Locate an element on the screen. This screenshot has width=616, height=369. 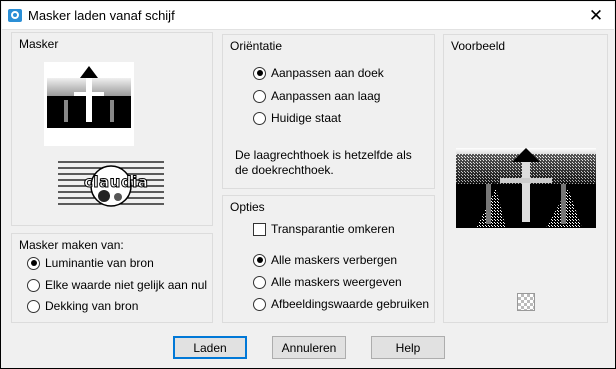
preview-image is located at coordinates (526, 188).